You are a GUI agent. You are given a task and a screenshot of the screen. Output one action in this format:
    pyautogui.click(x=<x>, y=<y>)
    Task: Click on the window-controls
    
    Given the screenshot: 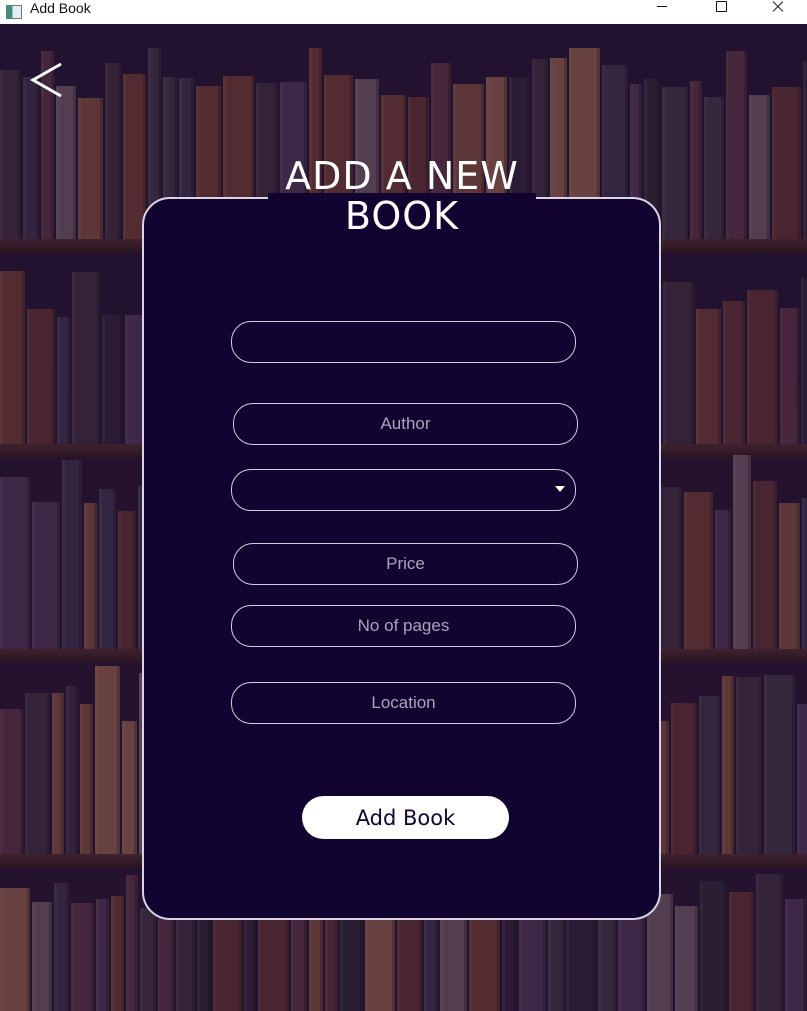 What is the action you would take?
    pyautogui.click(x=720, y=12)
    